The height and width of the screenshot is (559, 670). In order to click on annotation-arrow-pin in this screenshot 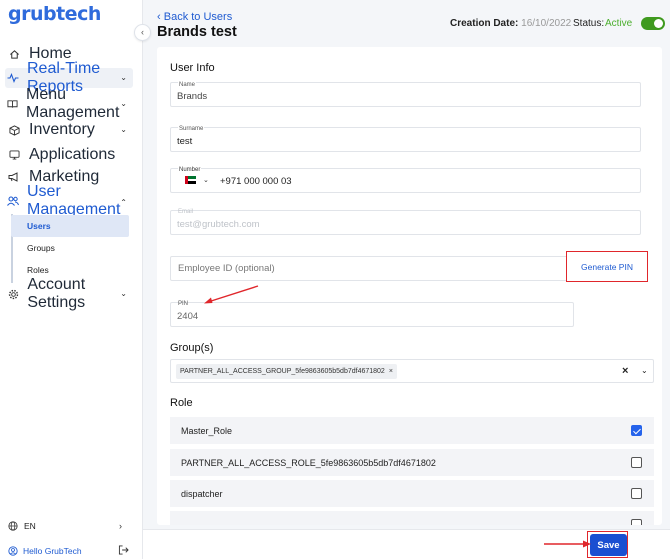, I will do `click(231, 294)`.